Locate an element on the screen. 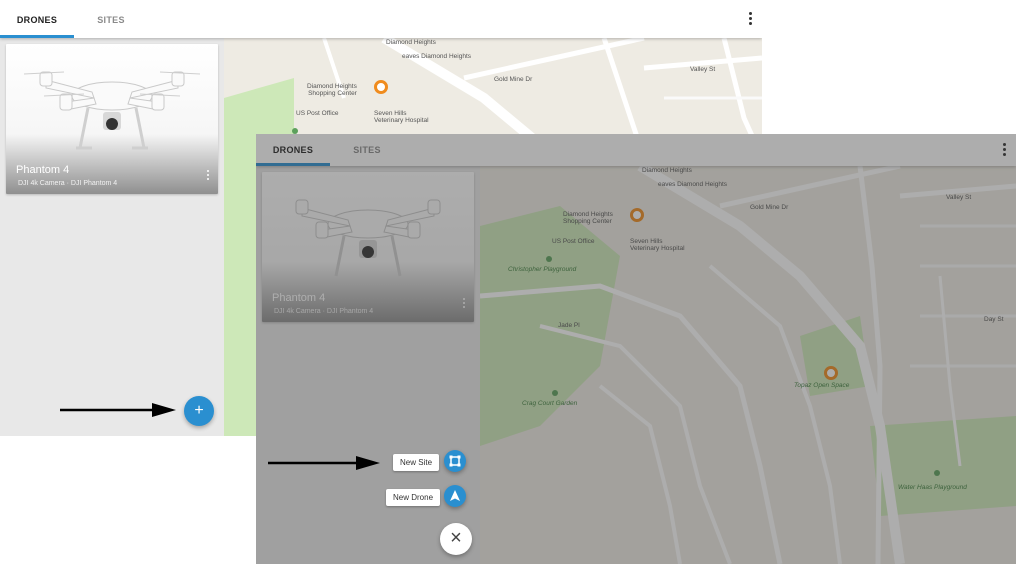 This screenshot has width=1016, height=564. new-site-button is located at coordinates (455, 461).